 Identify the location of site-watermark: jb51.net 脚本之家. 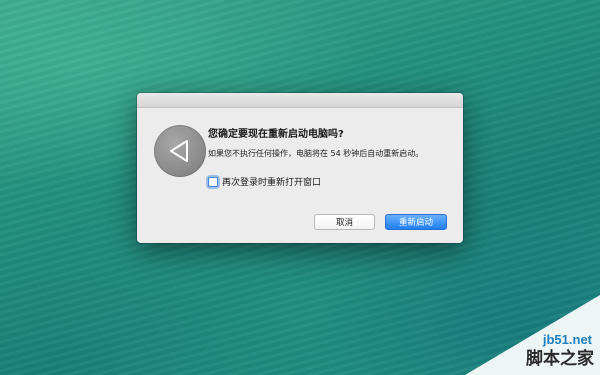
(532, 335).